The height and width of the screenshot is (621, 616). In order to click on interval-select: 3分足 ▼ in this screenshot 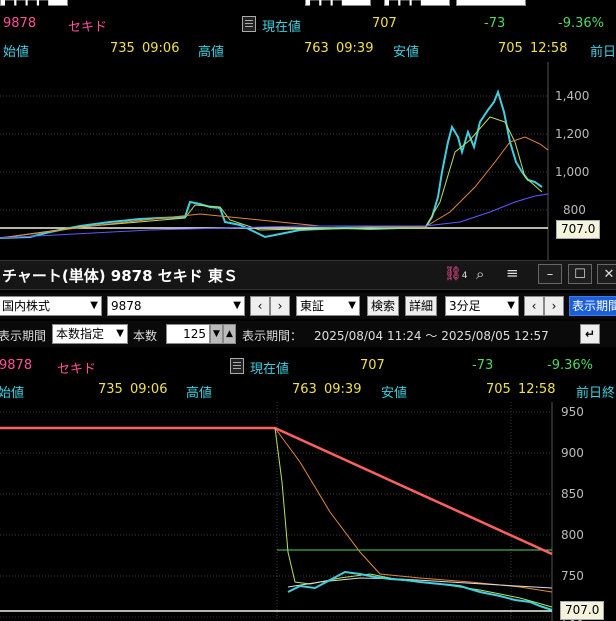, I will do `click(482, 306)`.